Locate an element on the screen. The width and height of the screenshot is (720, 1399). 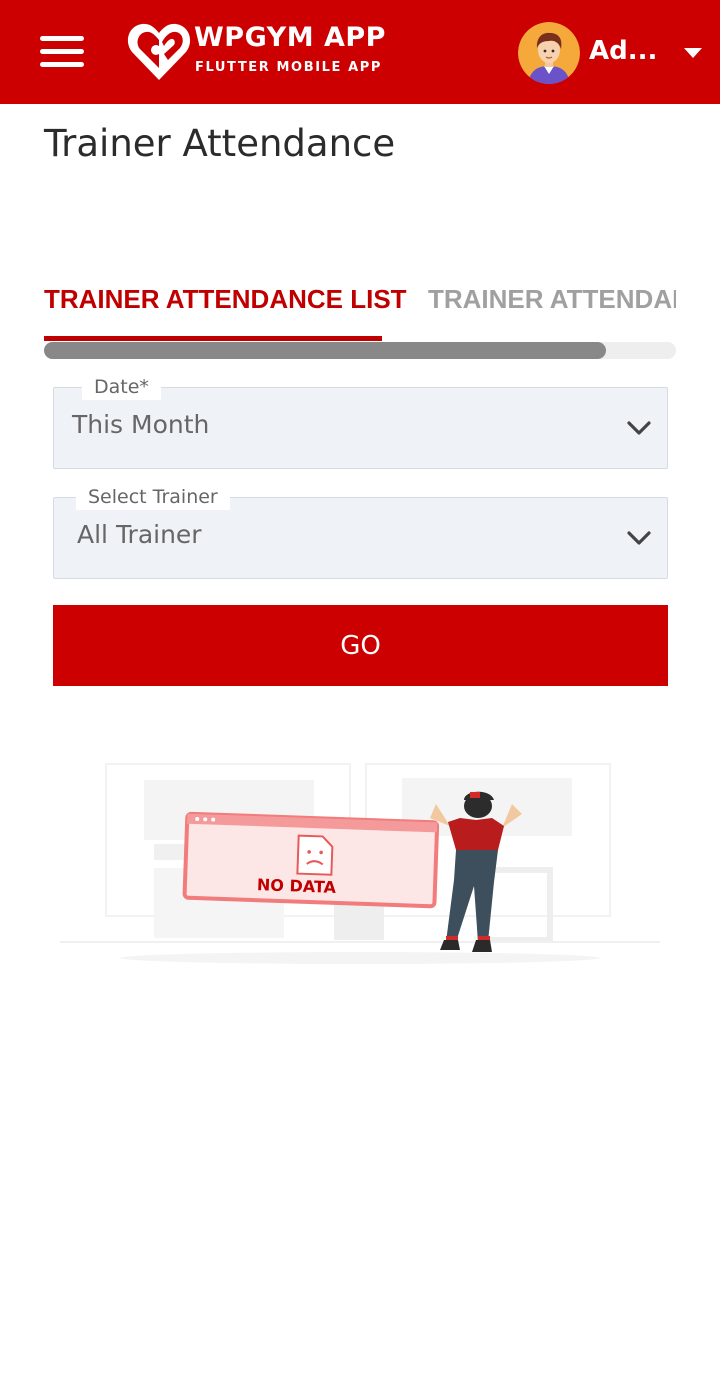
app-title: WPGYM APP is located at coordinates (290, 37).